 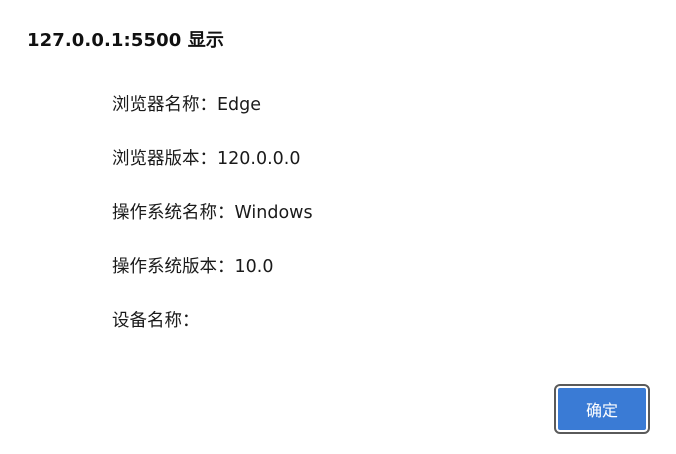 What do you see at coordinates (212, 213) in the screenshot?
I see `os-name-line: 操作系统名称：Windows` at bounding box center [212, 213].